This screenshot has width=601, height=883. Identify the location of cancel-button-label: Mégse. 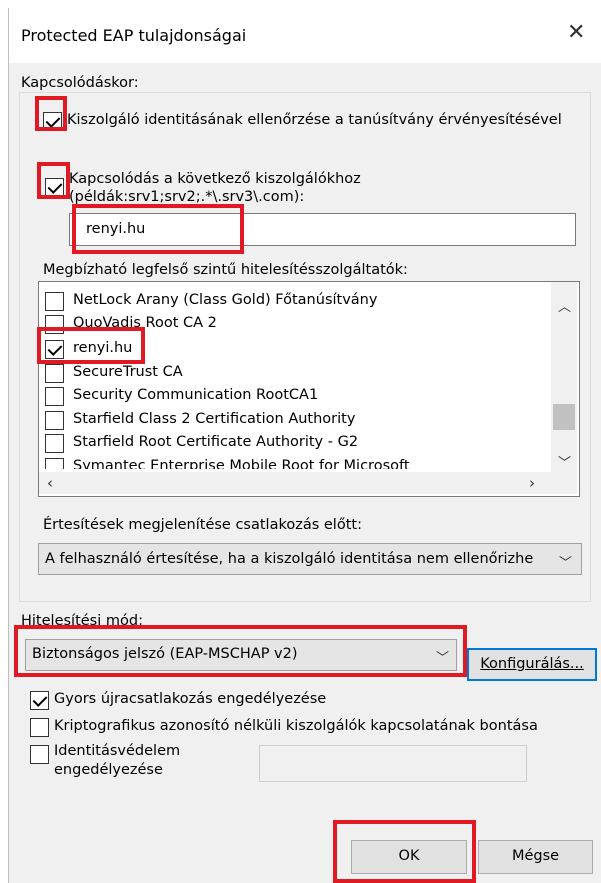
(535, 856).